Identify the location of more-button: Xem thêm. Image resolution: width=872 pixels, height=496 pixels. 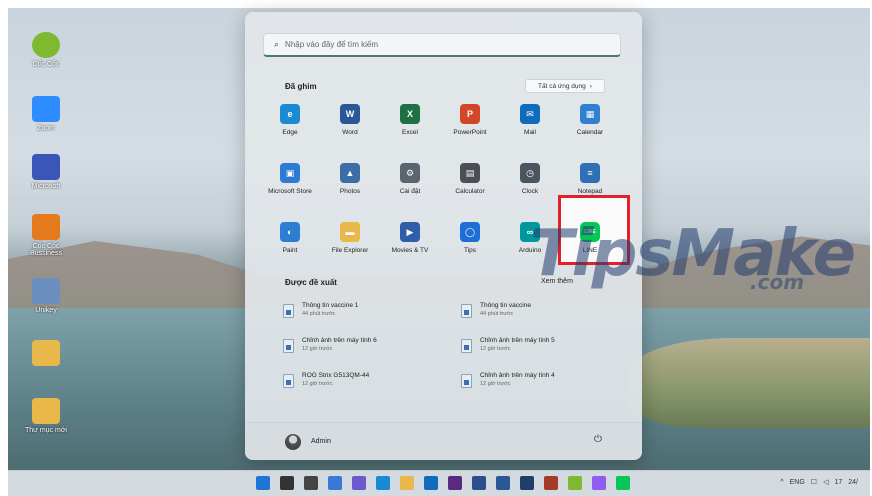
(557, 281).